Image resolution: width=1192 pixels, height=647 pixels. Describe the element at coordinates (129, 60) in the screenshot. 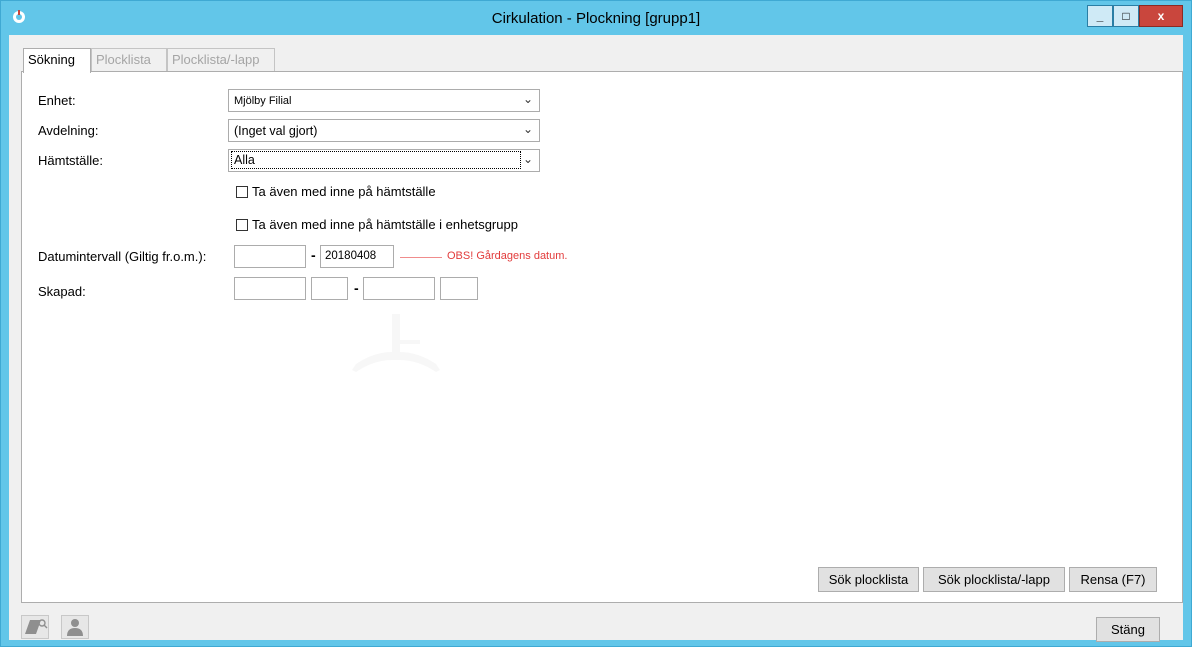

I see `tab-plocklista: Plocklista` at that location.